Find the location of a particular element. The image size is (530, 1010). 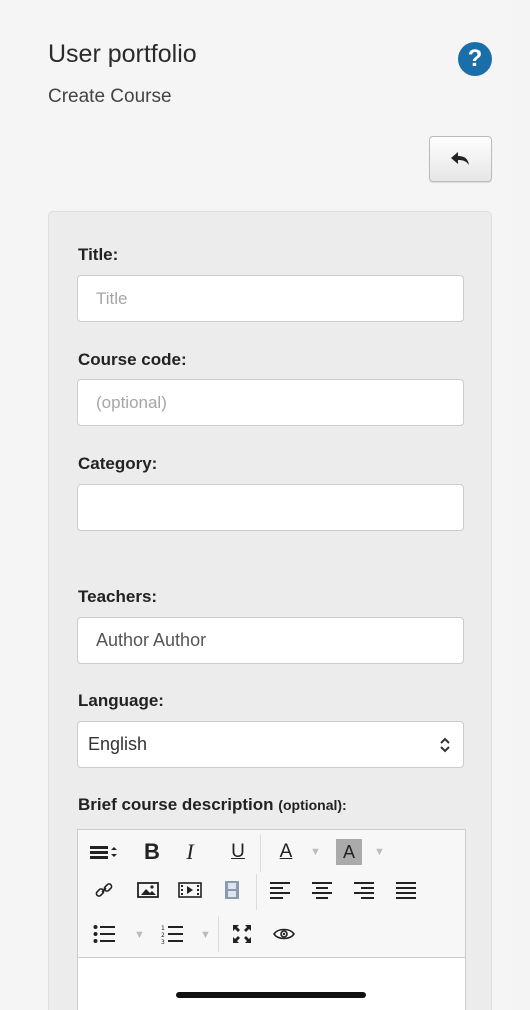

paragraph-format-icon is located at coordinates (105, 852).